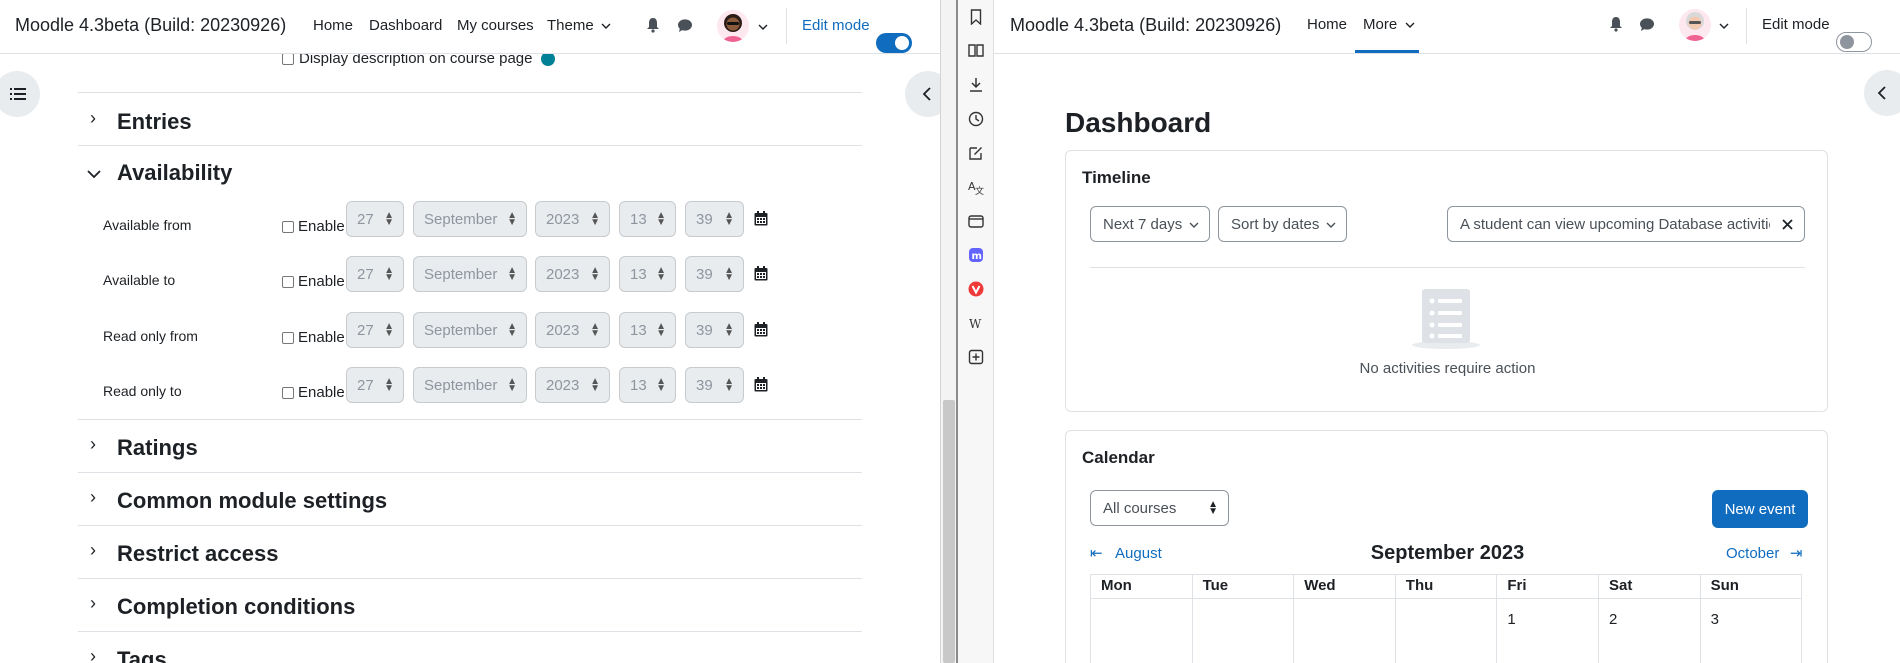 Image resolution: width=1900 pixels, height=663 pixels. Describe the element at coordinates (976, 50) in the screenshot. I see `reading-list-icon` at that location.